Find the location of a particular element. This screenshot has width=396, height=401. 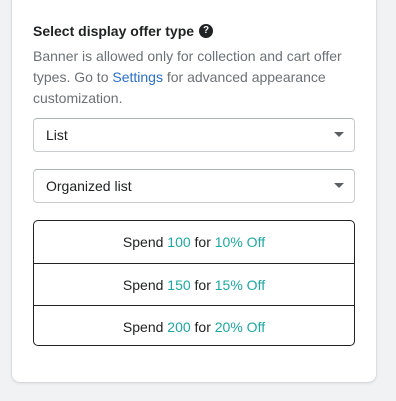

offer-row: Spend 100 for 10% Off is located at coordinates (194, 242).